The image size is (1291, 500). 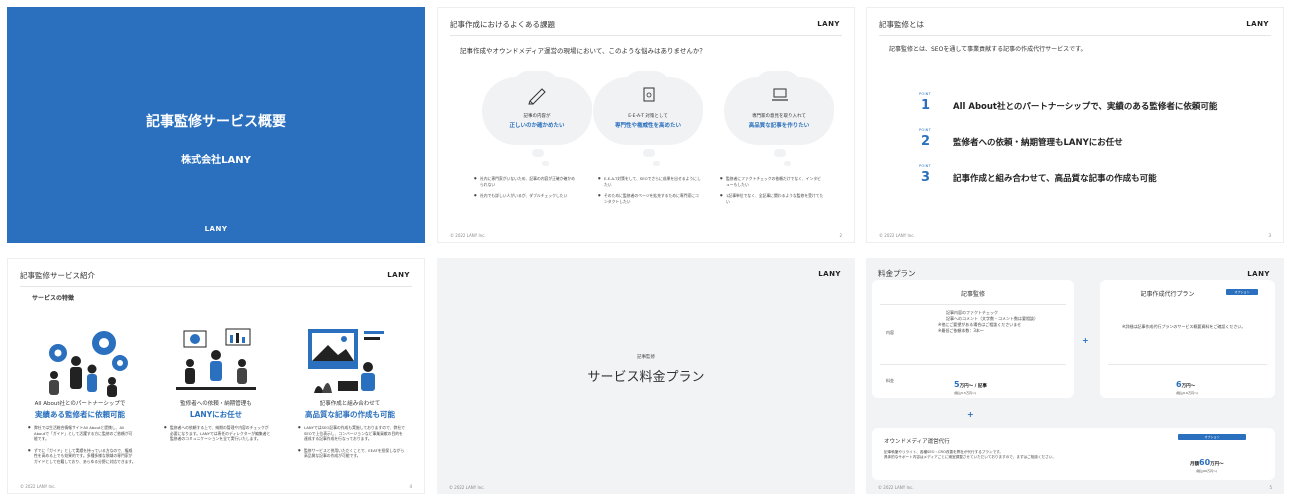 I want to click on cover-title: 記事監修サービス概要, so click(x=216, y=122).